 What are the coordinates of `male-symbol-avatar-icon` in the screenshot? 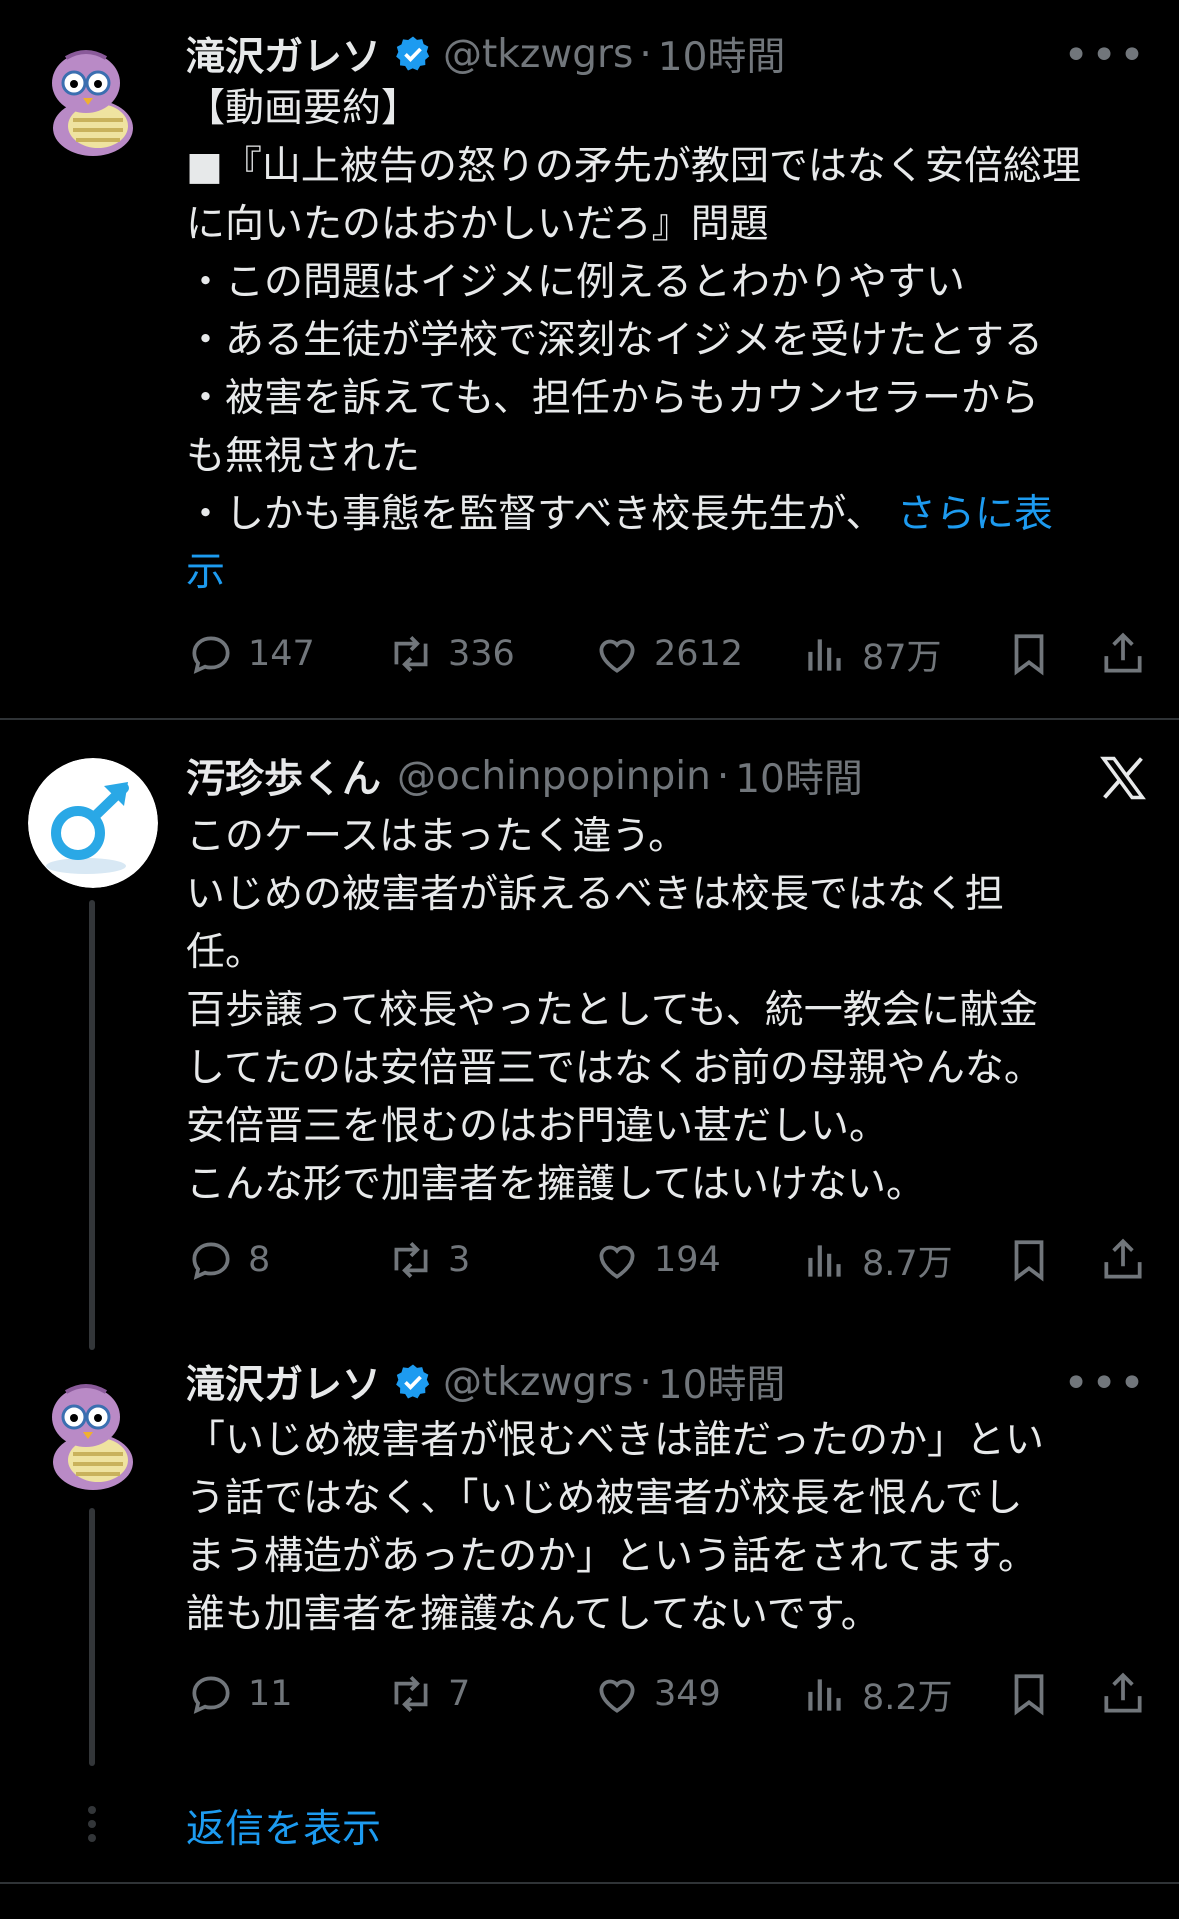 It's located at (93, 823).